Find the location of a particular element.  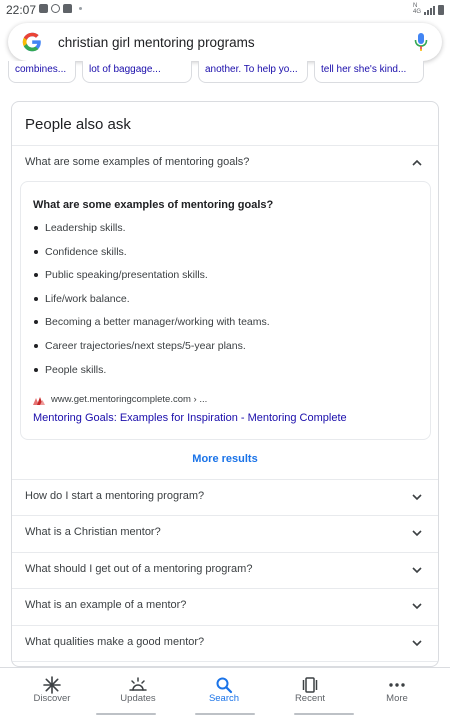

search-bar: christian girl mentoring programs is located at coordinates (225, 42).